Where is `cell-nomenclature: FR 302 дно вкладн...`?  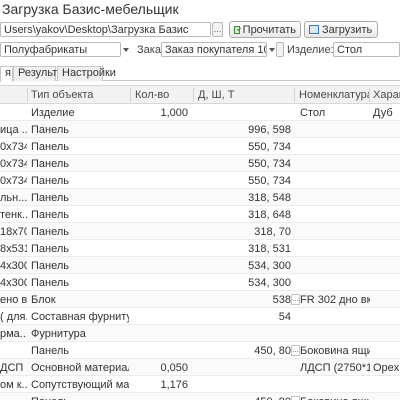 cell-nomenclature: FR 302 дно вкладн... is located at coordinates (335, 300).